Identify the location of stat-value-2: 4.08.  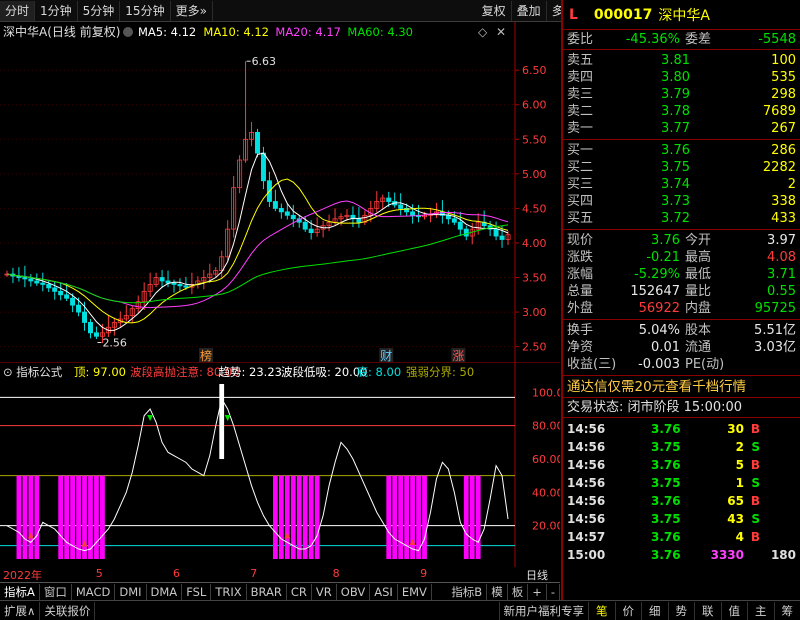
(781, 257).